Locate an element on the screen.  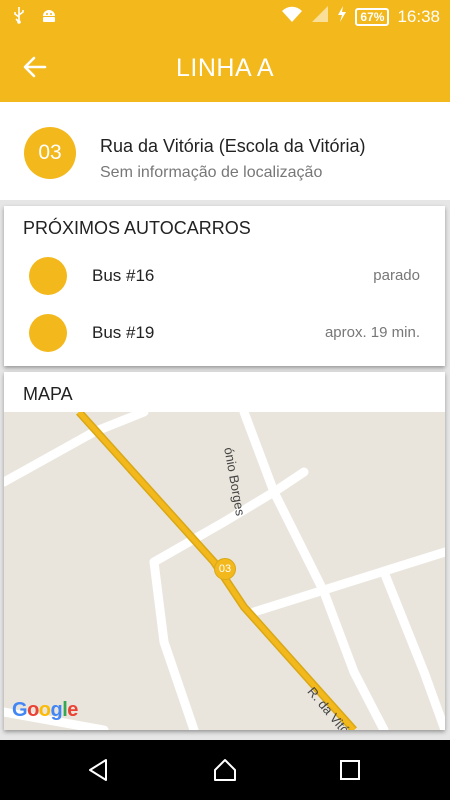
navigation-bar is located at coordinates (225, 770).